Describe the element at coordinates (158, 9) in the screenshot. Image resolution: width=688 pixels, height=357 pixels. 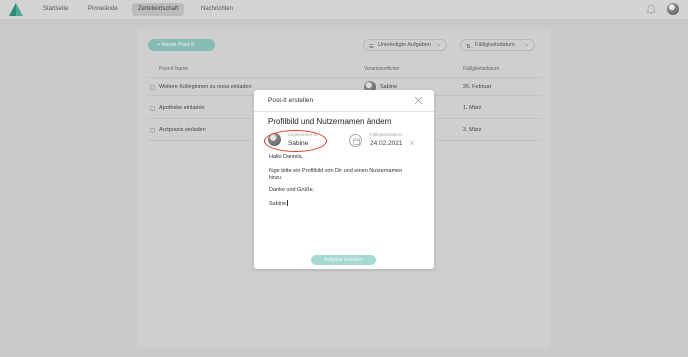
I see `nav-zettelwirtschaft: Zettelwirtschaft` at that location.